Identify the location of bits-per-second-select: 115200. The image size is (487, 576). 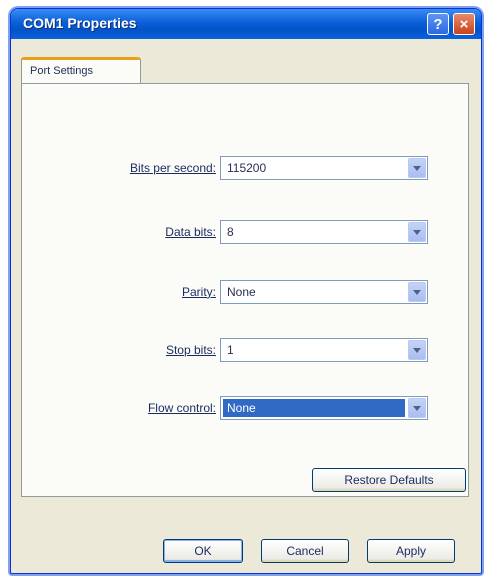
(324, 168).